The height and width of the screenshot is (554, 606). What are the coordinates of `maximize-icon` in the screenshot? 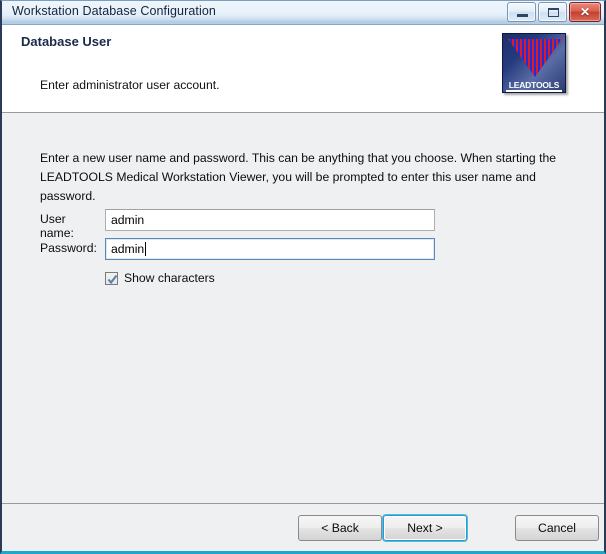 It's located at (553, 12).